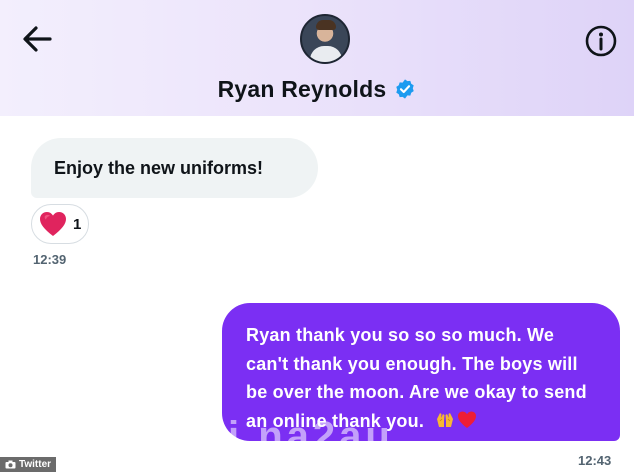  I want to click on back-button, so click(37, 39).